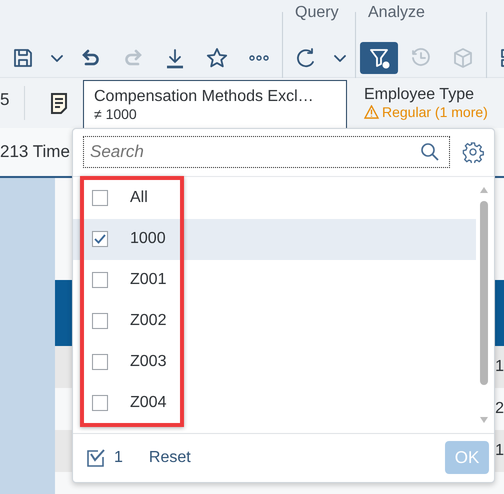 The width and height of the screenshot is (504, 494). What do you see at coordinates (148, 280) in the screenshot?
I see `option-label: Z001` at bounding box center [148, 280].